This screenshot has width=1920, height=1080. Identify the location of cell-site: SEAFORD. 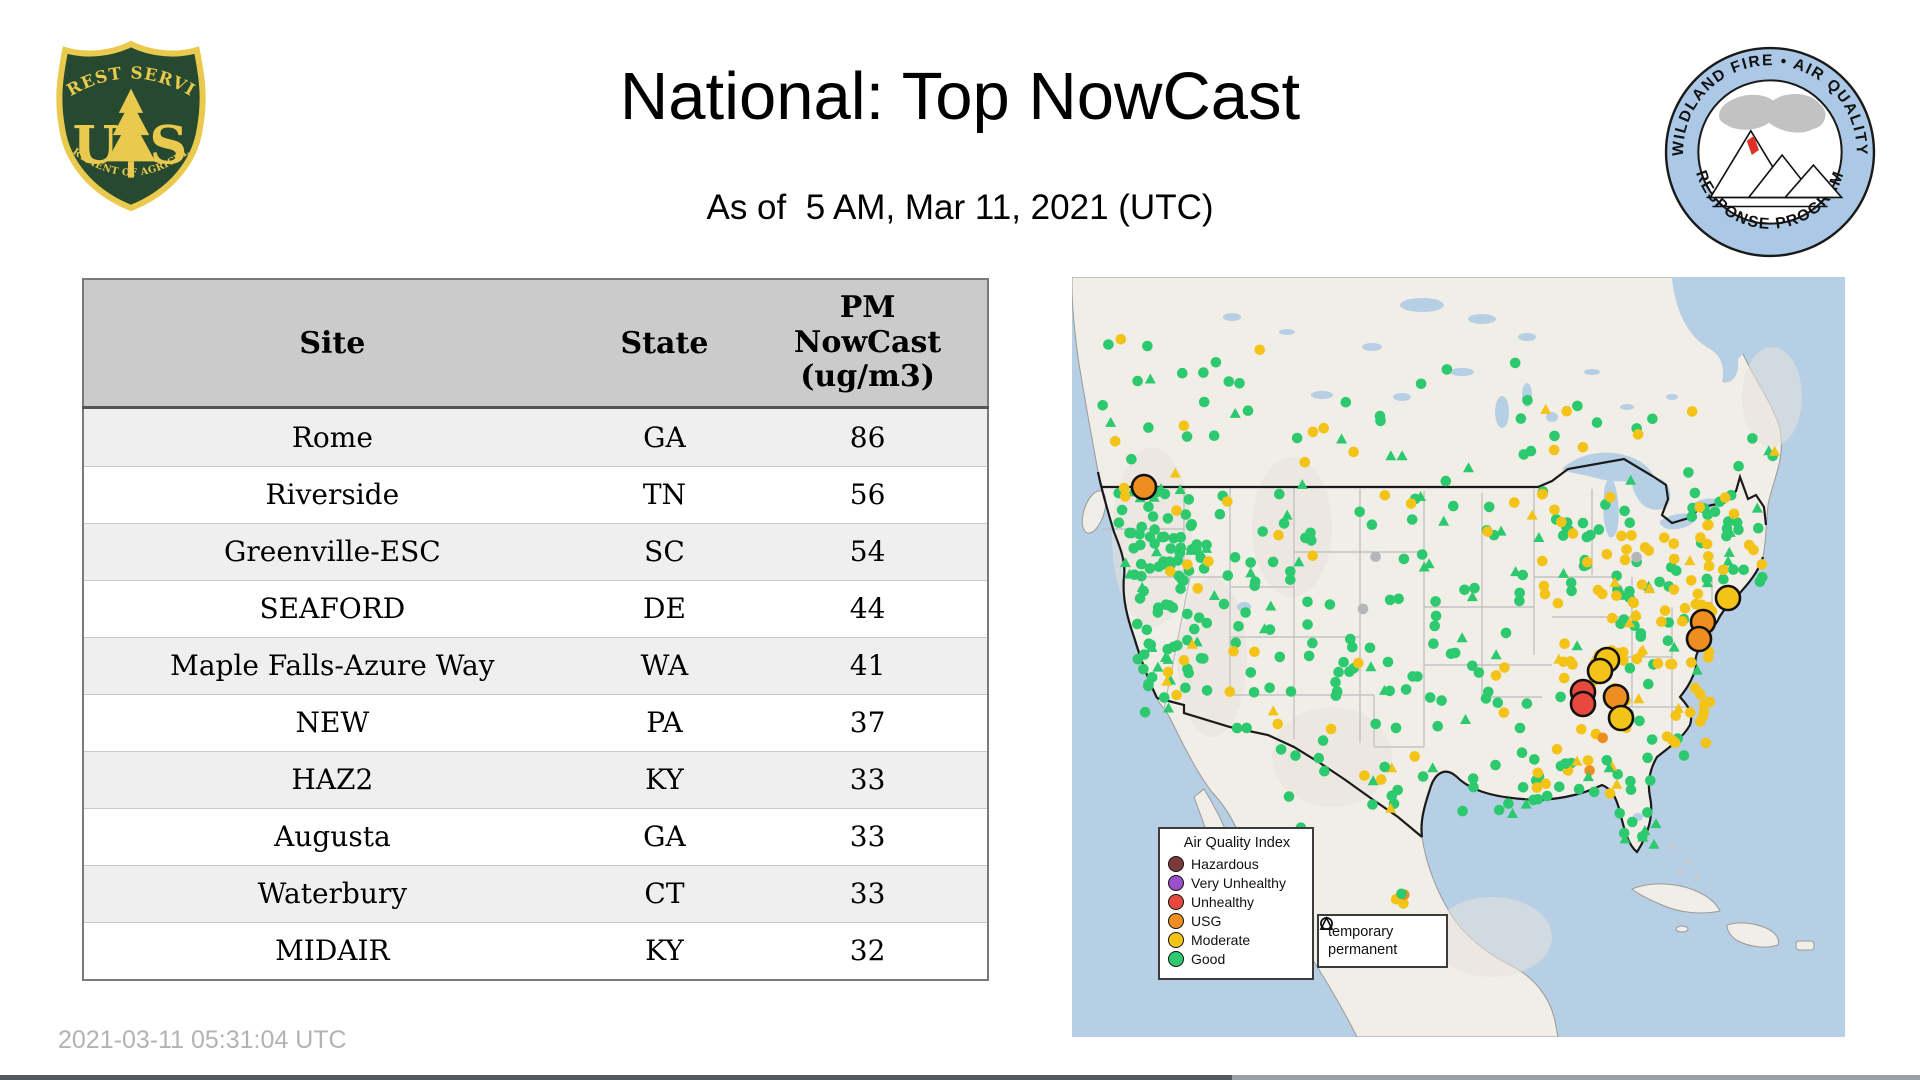
(332, 608).